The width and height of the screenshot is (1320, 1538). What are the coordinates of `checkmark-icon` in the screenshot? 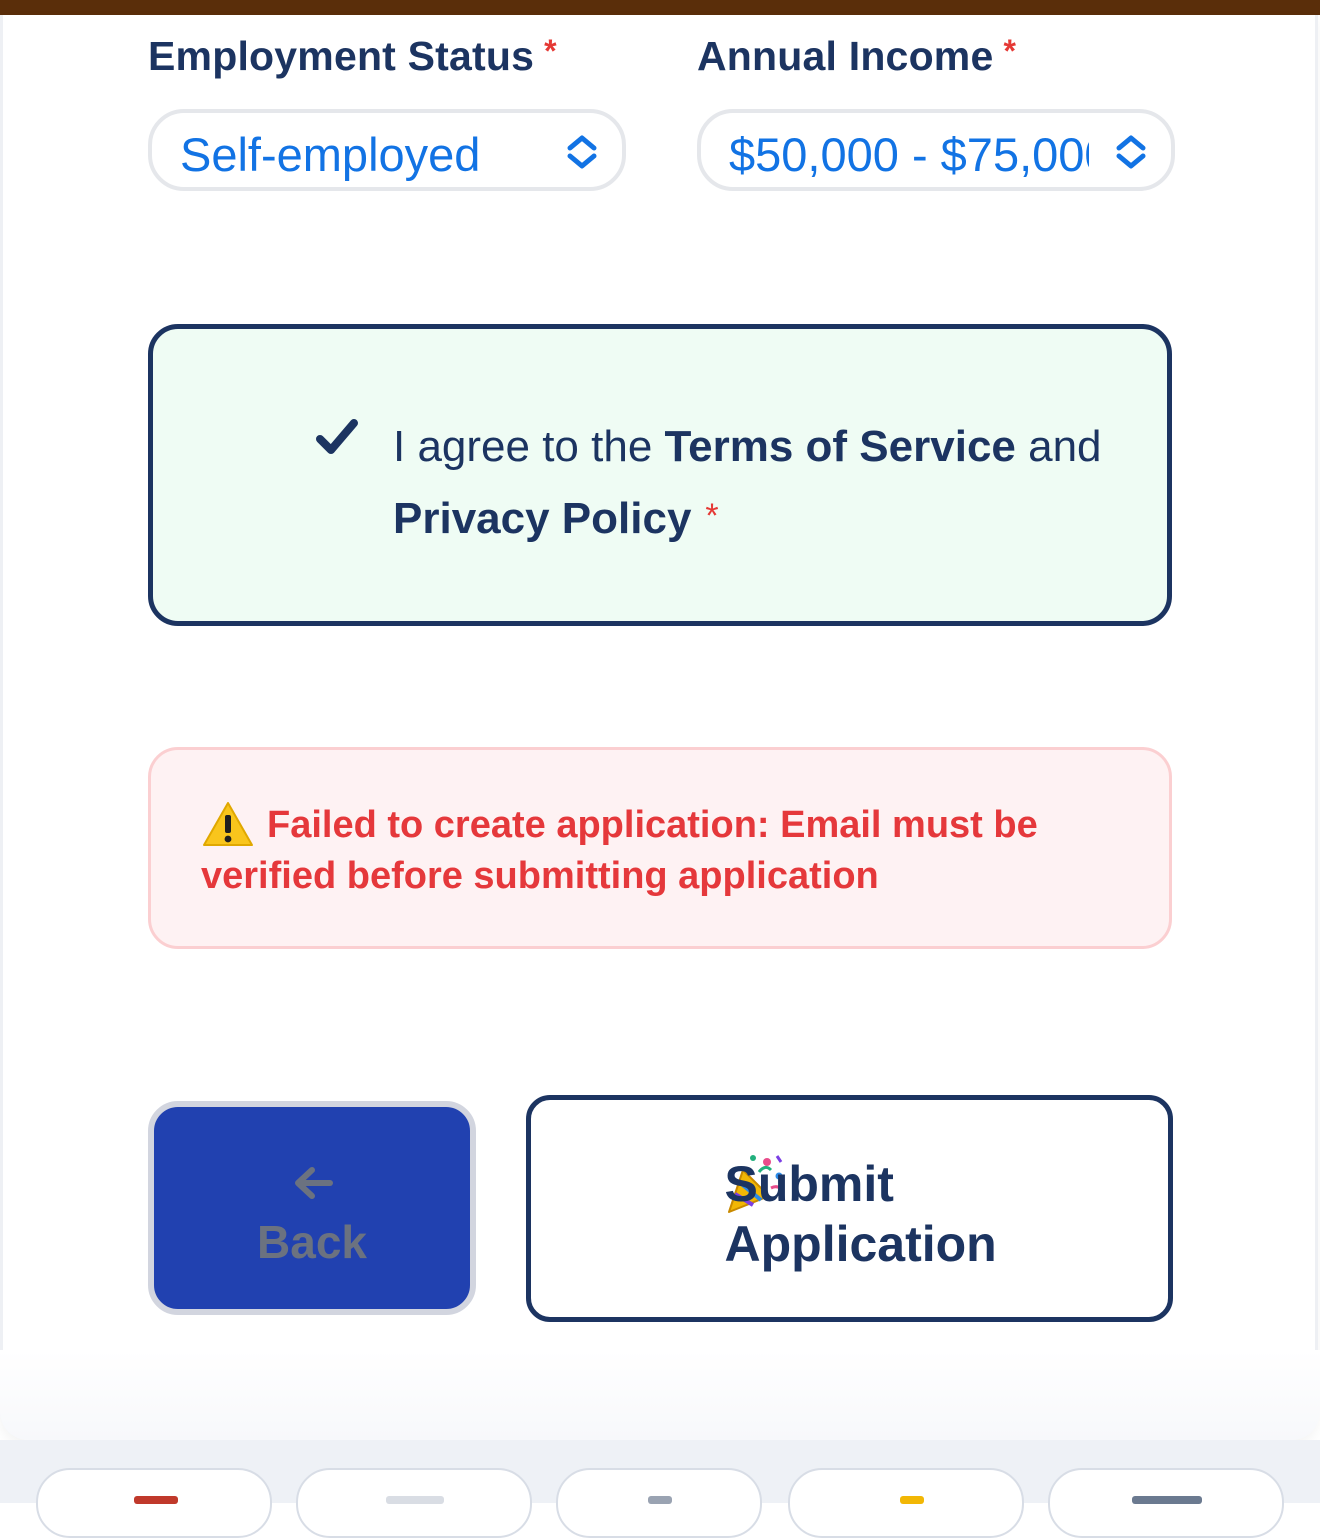 It's located at (337, 436).